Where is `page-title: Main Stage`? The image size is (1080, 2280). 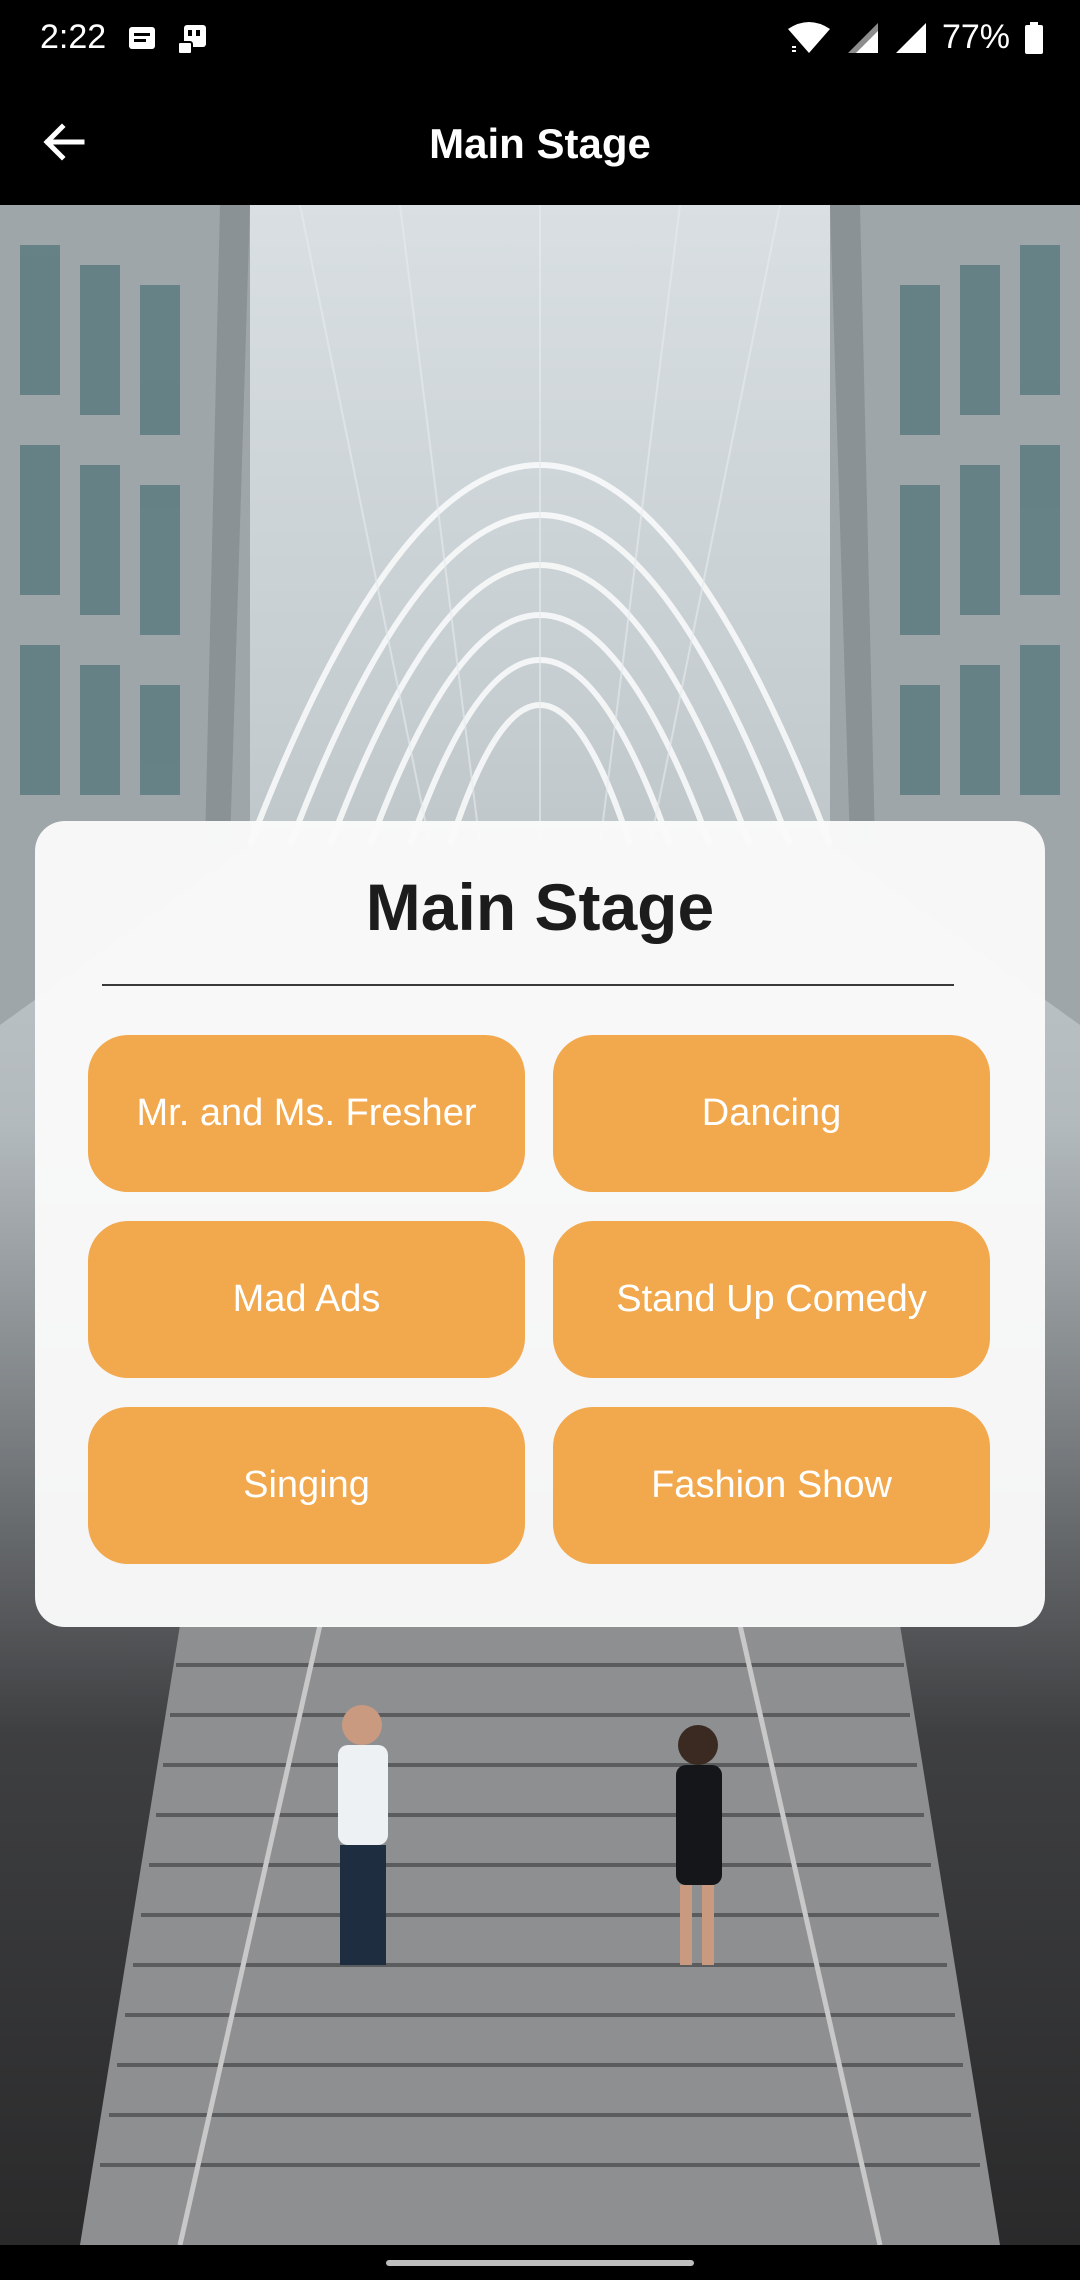 page-title: Main Stage is located at coordinates (540, 143).